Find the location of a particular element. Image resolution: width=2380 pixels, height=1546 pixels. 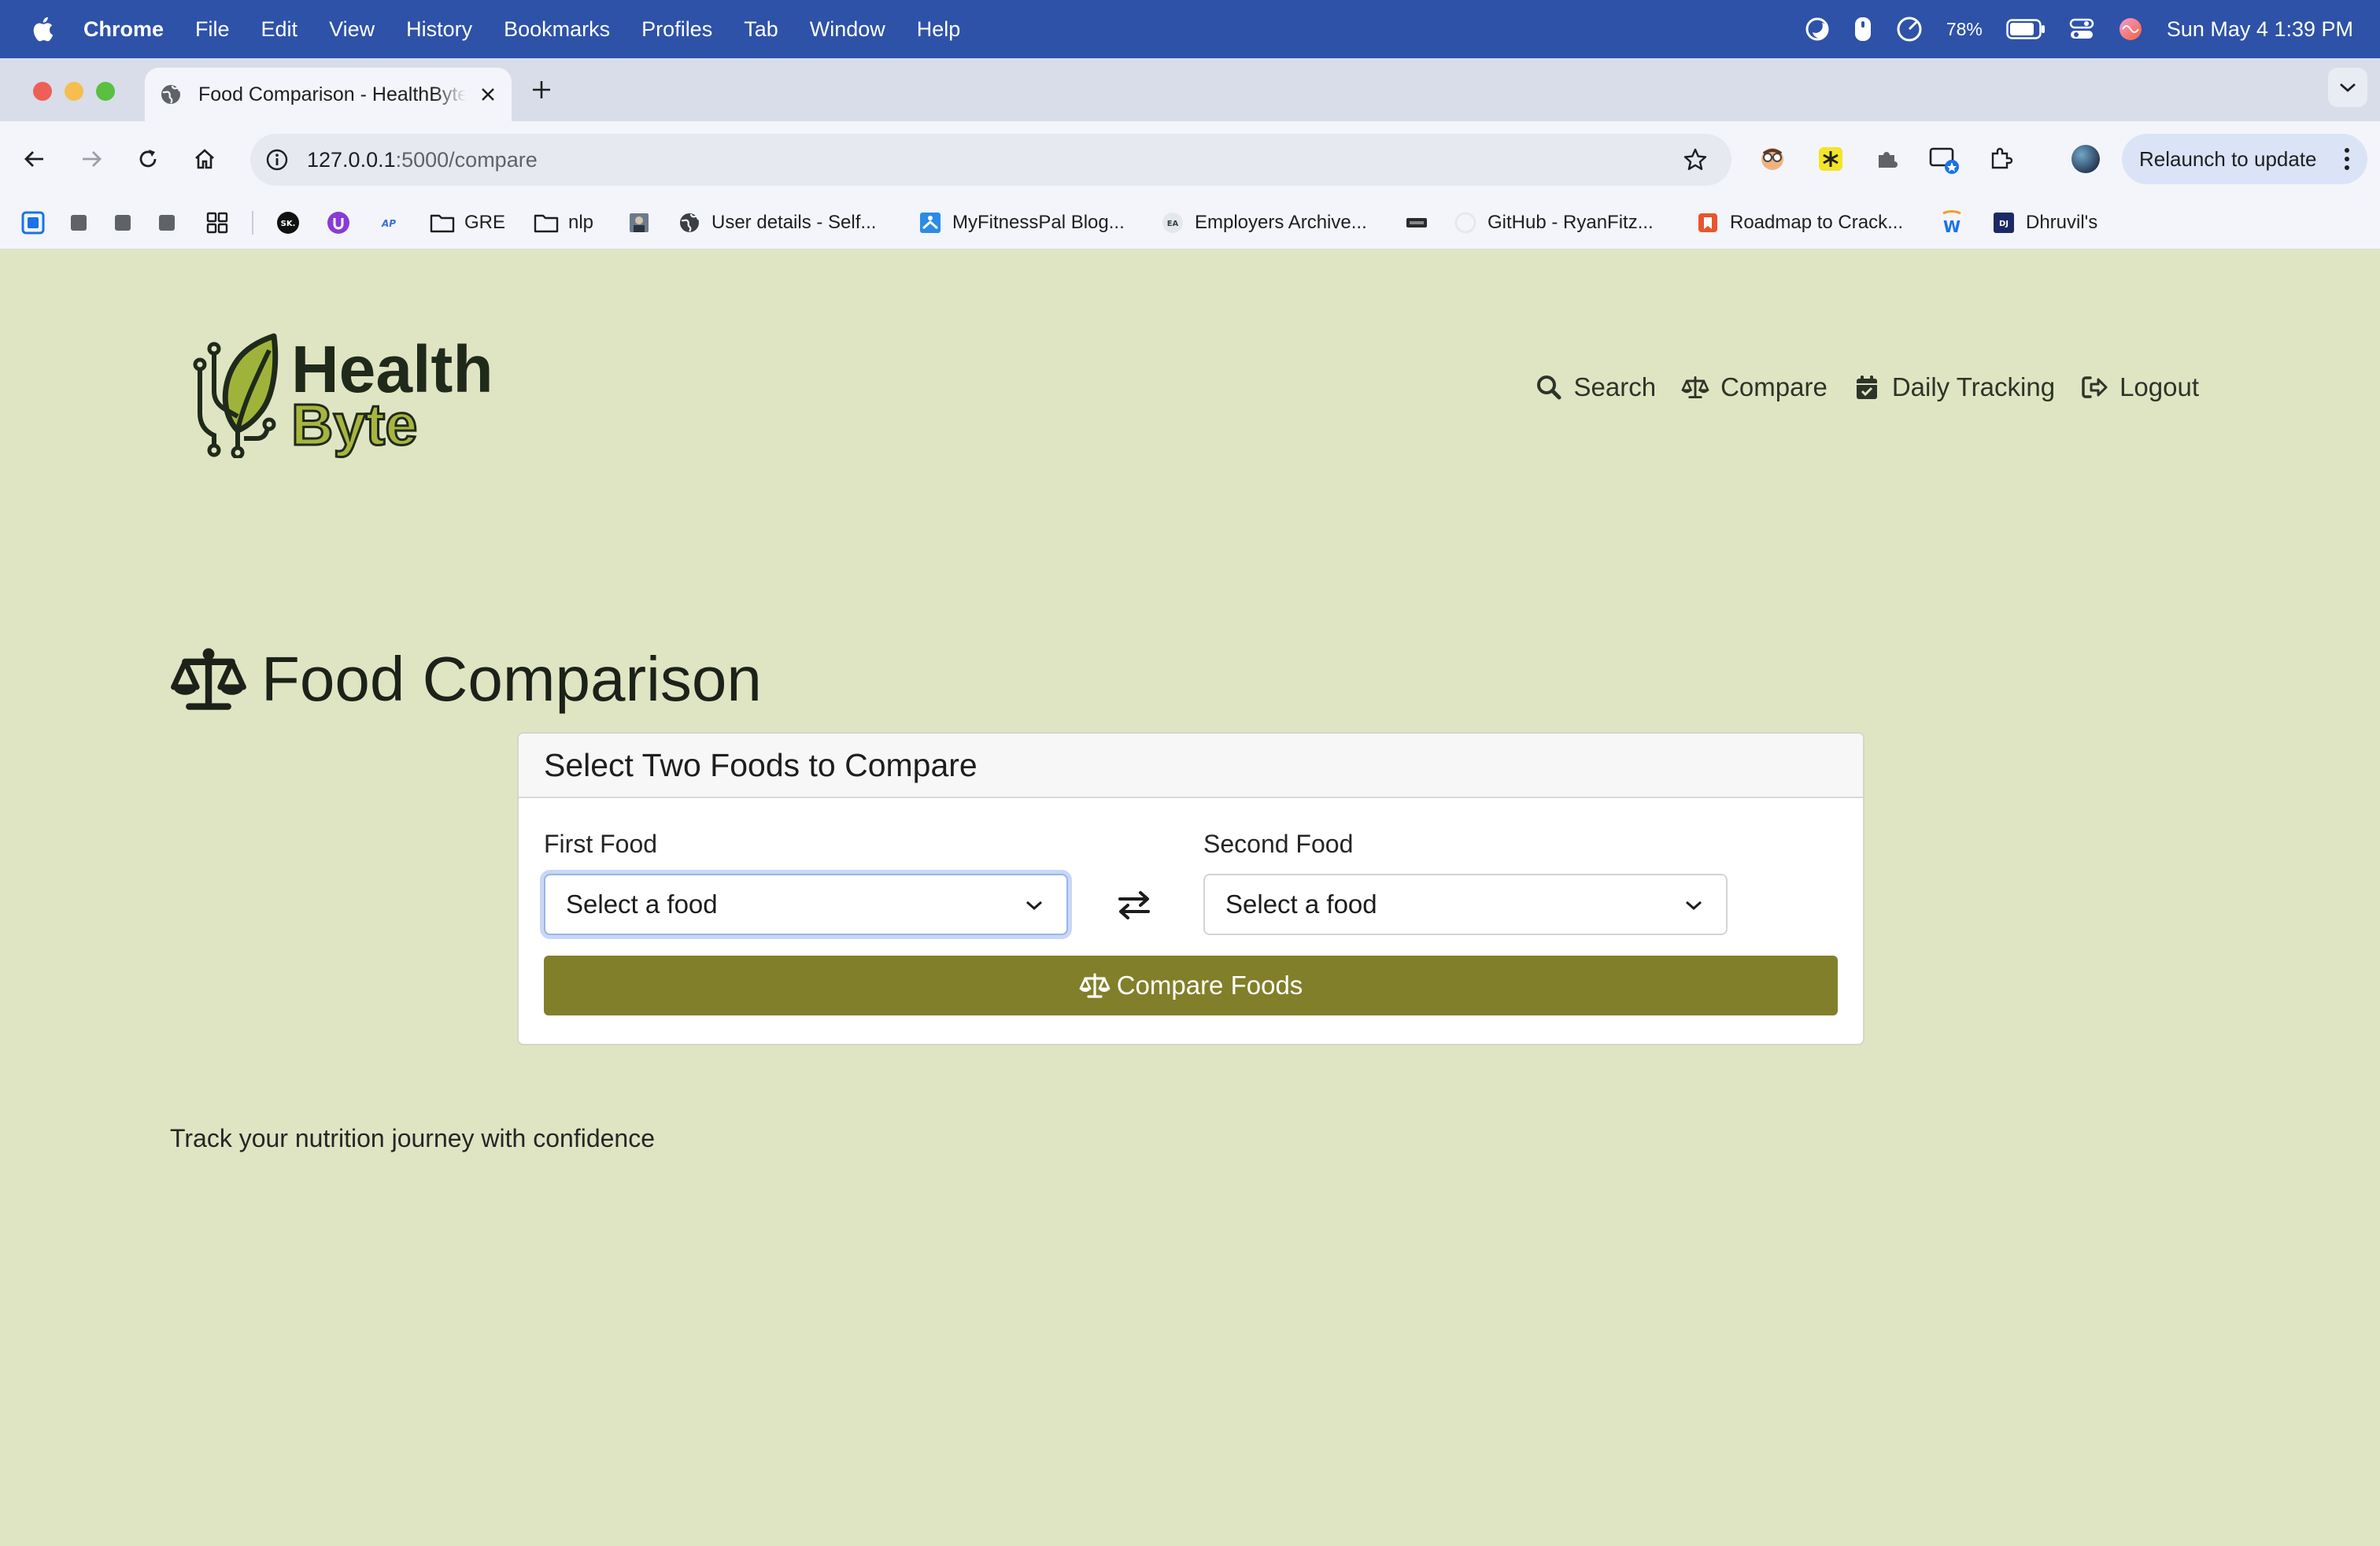

svg-text: AP is located at coordinates (388, 224).